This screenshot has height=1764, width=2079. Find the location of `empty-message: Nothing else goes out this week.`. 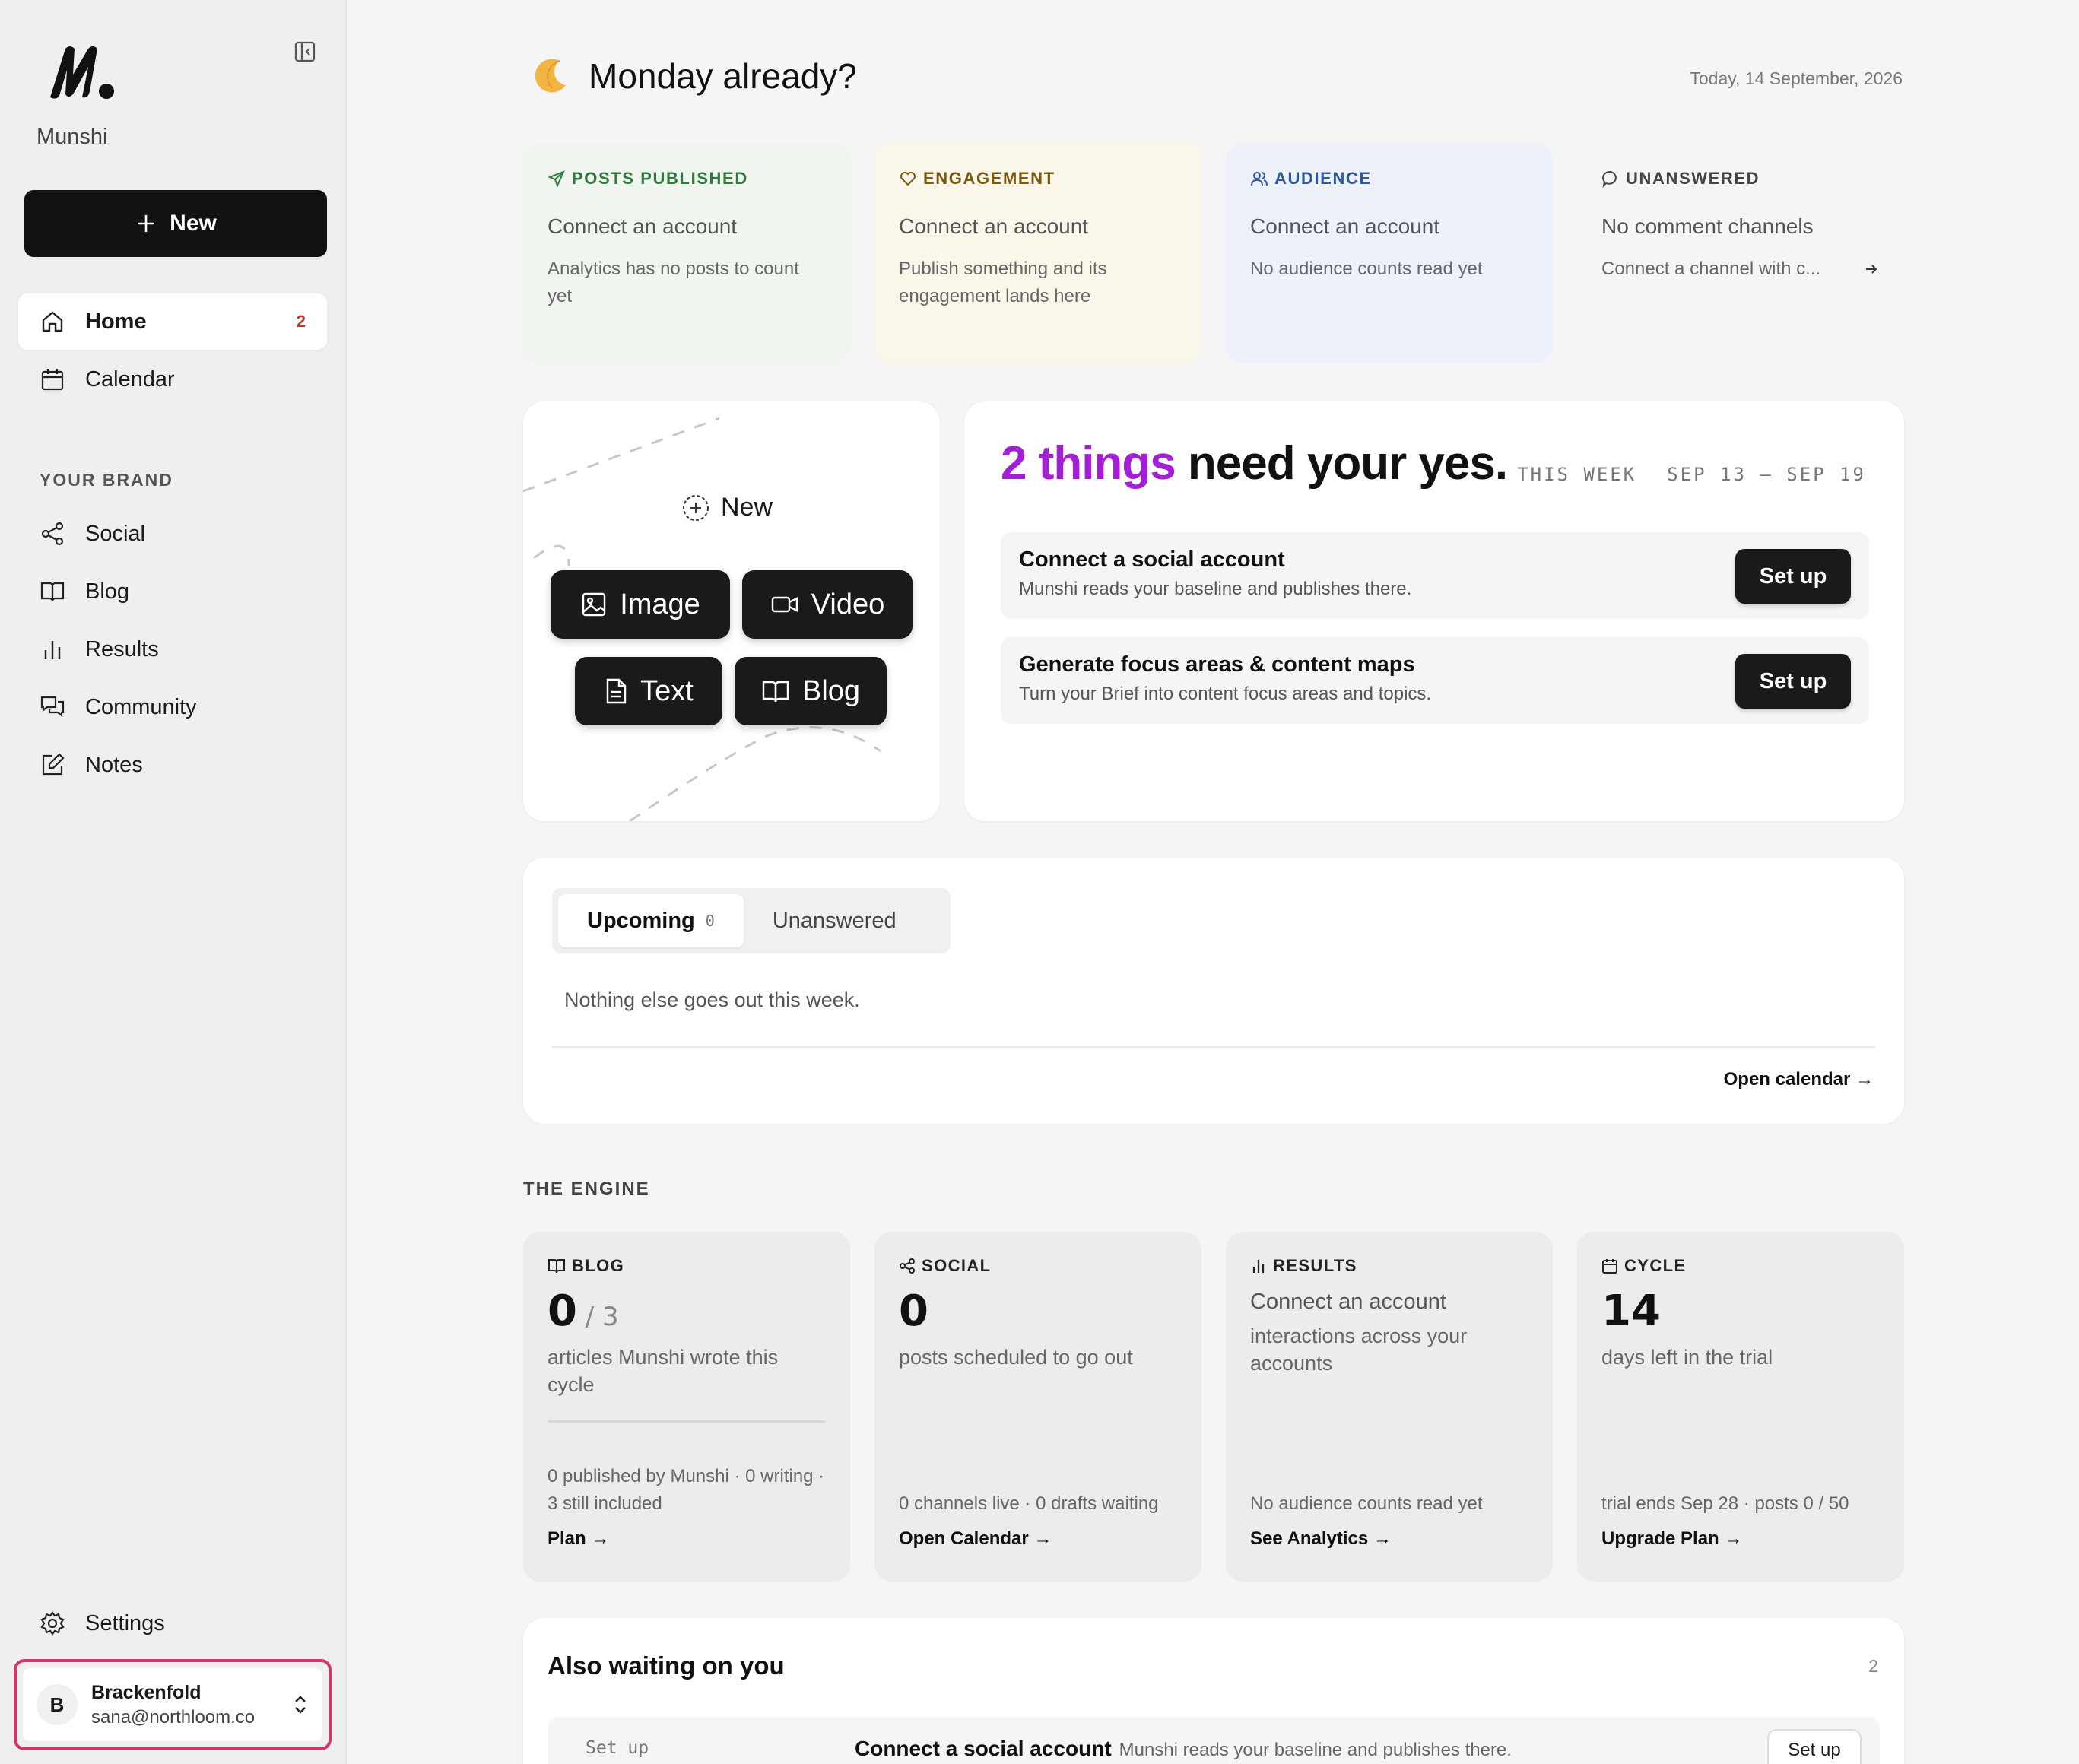

empty-message: Nothing else goes out this week. is located at coordinates (712, 1000).